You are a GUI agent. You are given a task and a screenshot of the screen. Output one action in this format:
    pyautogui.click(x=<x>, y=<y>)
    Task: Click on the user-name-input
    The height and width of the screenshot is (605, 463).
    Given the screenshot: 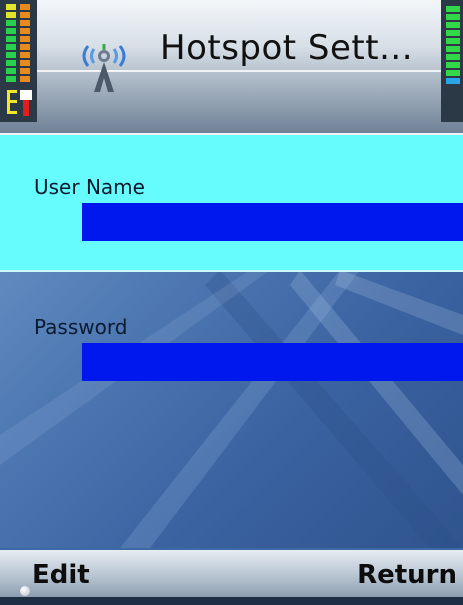 What is the action you would take?
    pyautogui.click(x=272, y=222)
    